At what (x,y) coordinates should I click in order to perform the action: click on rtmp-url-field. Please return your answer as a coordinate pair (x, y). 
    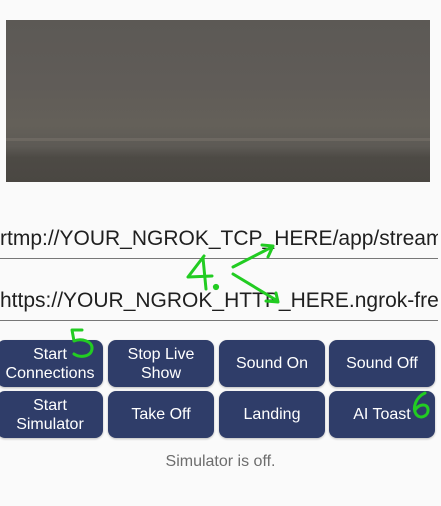
    Looking at the image, I should click on (219, 241).